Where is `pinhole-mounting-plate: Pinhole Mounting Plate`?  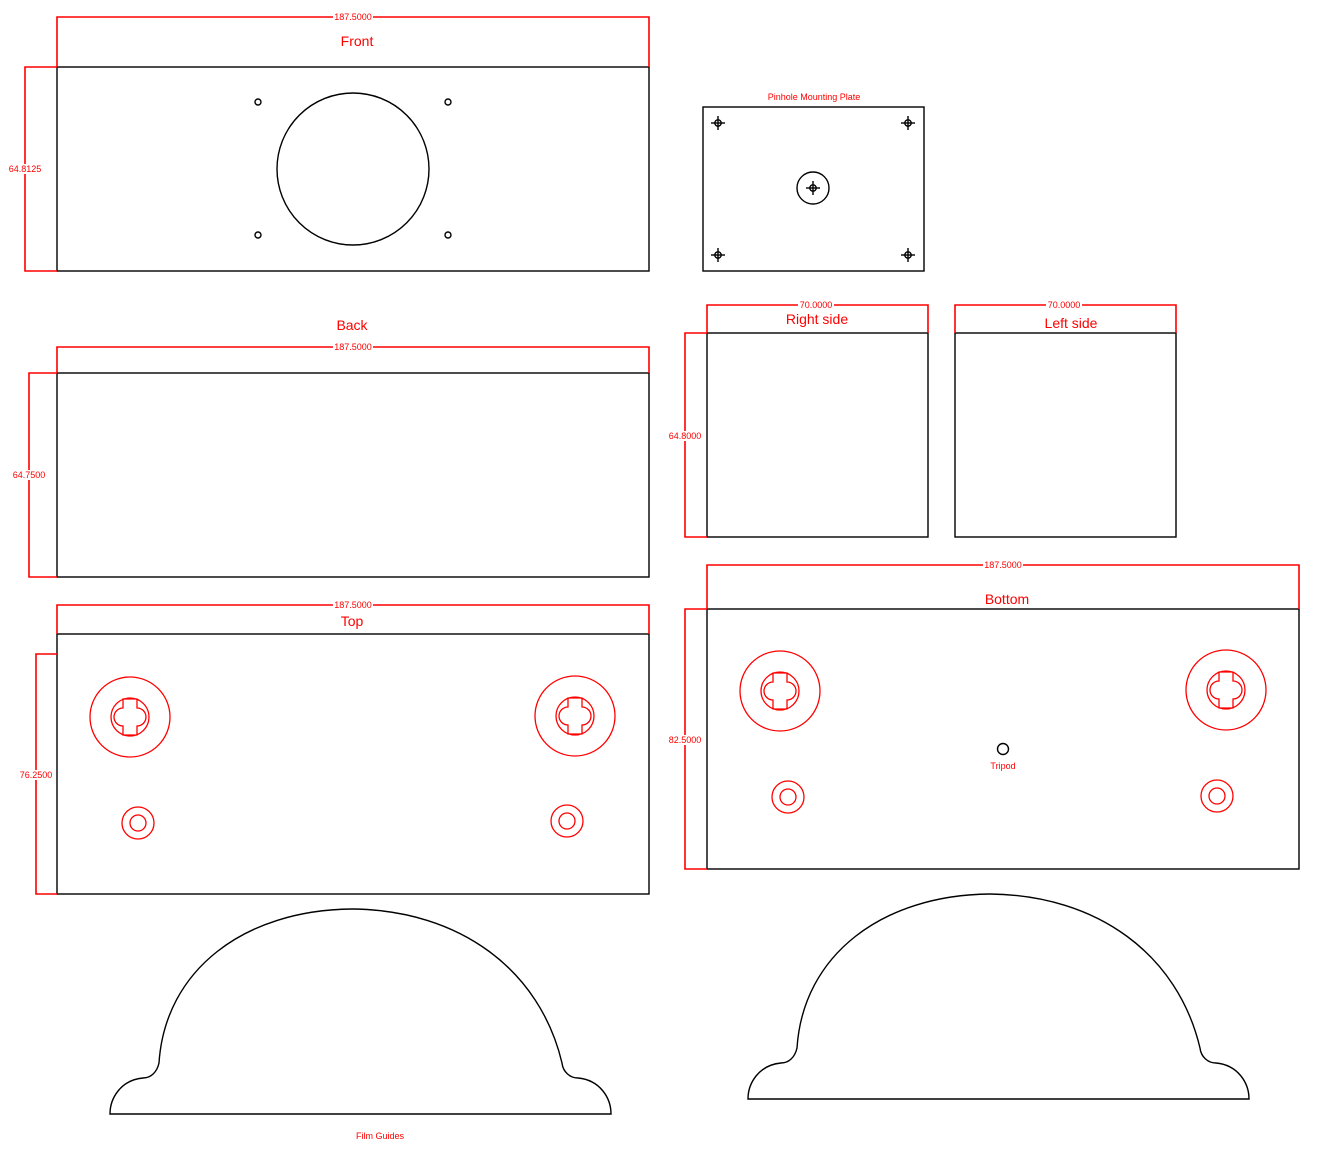 pinhole-mounting-plate: Pinhole Mounting Plate is located at coordinates (813, 182).